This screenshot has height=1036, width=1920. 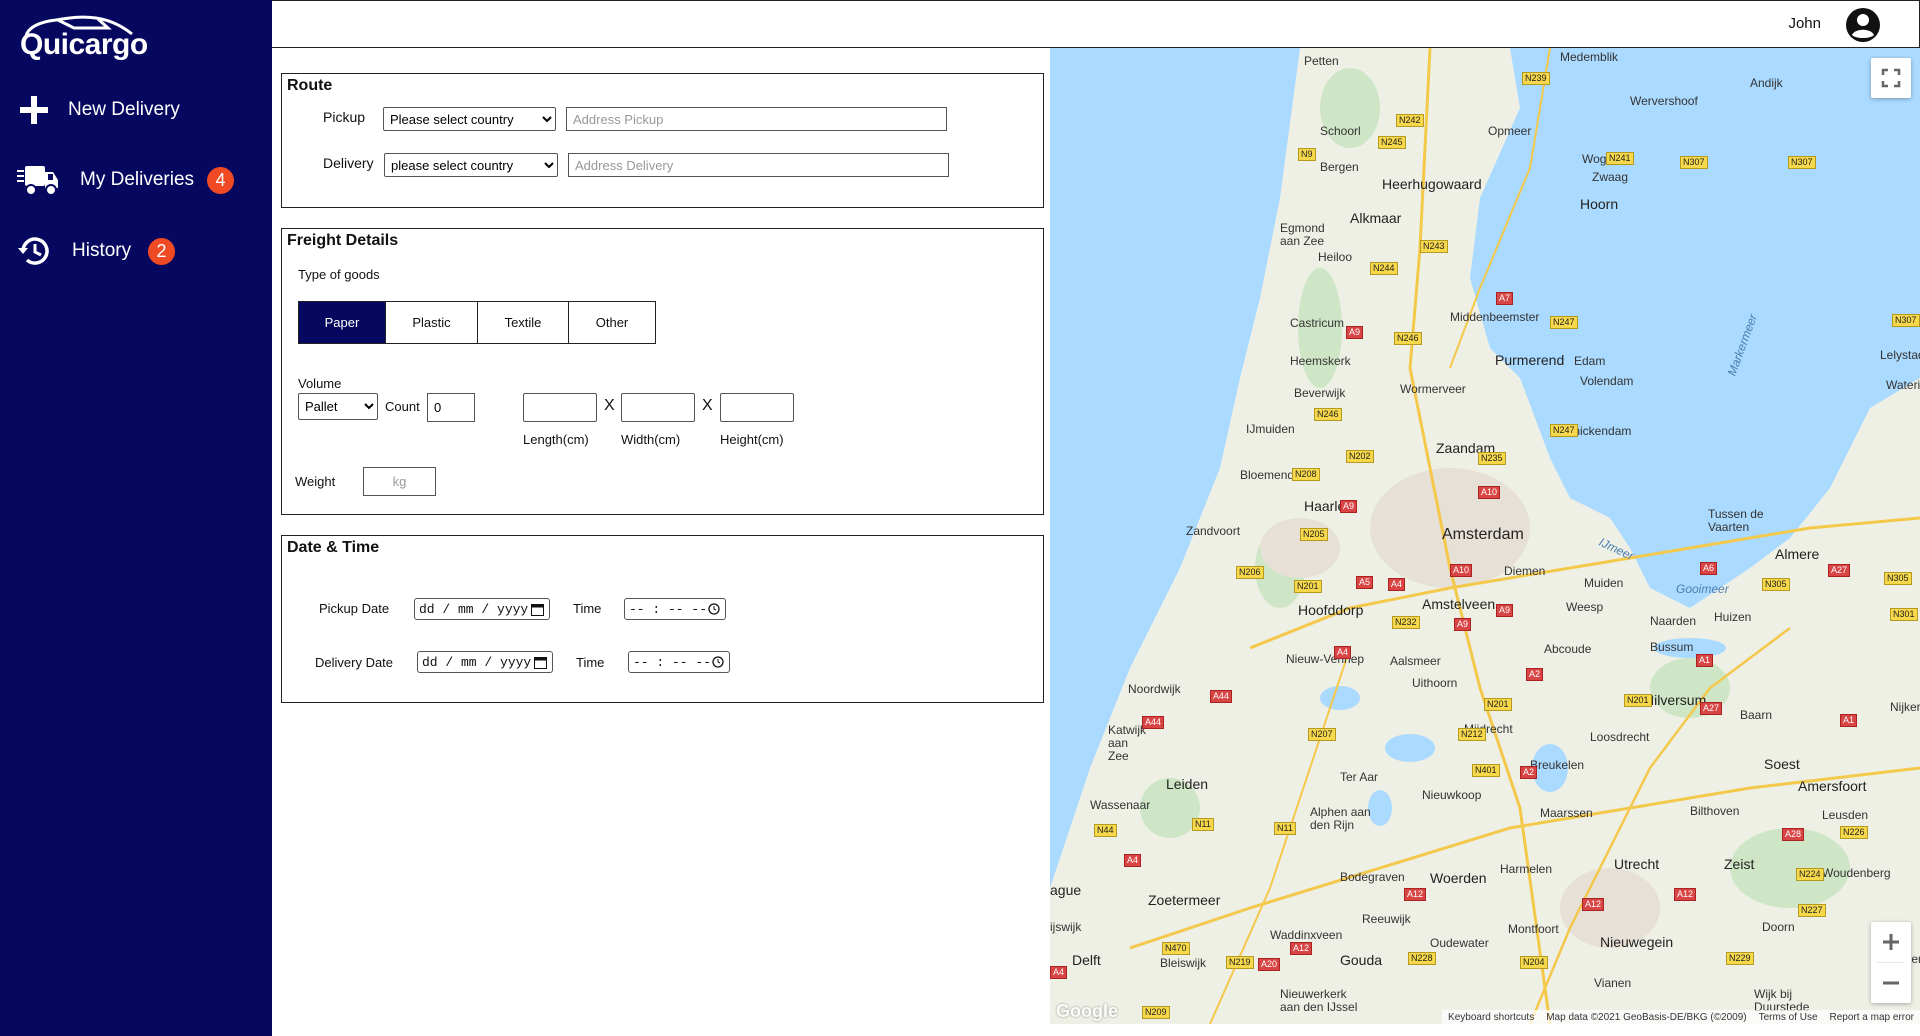 I want to click on goods-paper-button: Paper, so click(x=342, y=322).